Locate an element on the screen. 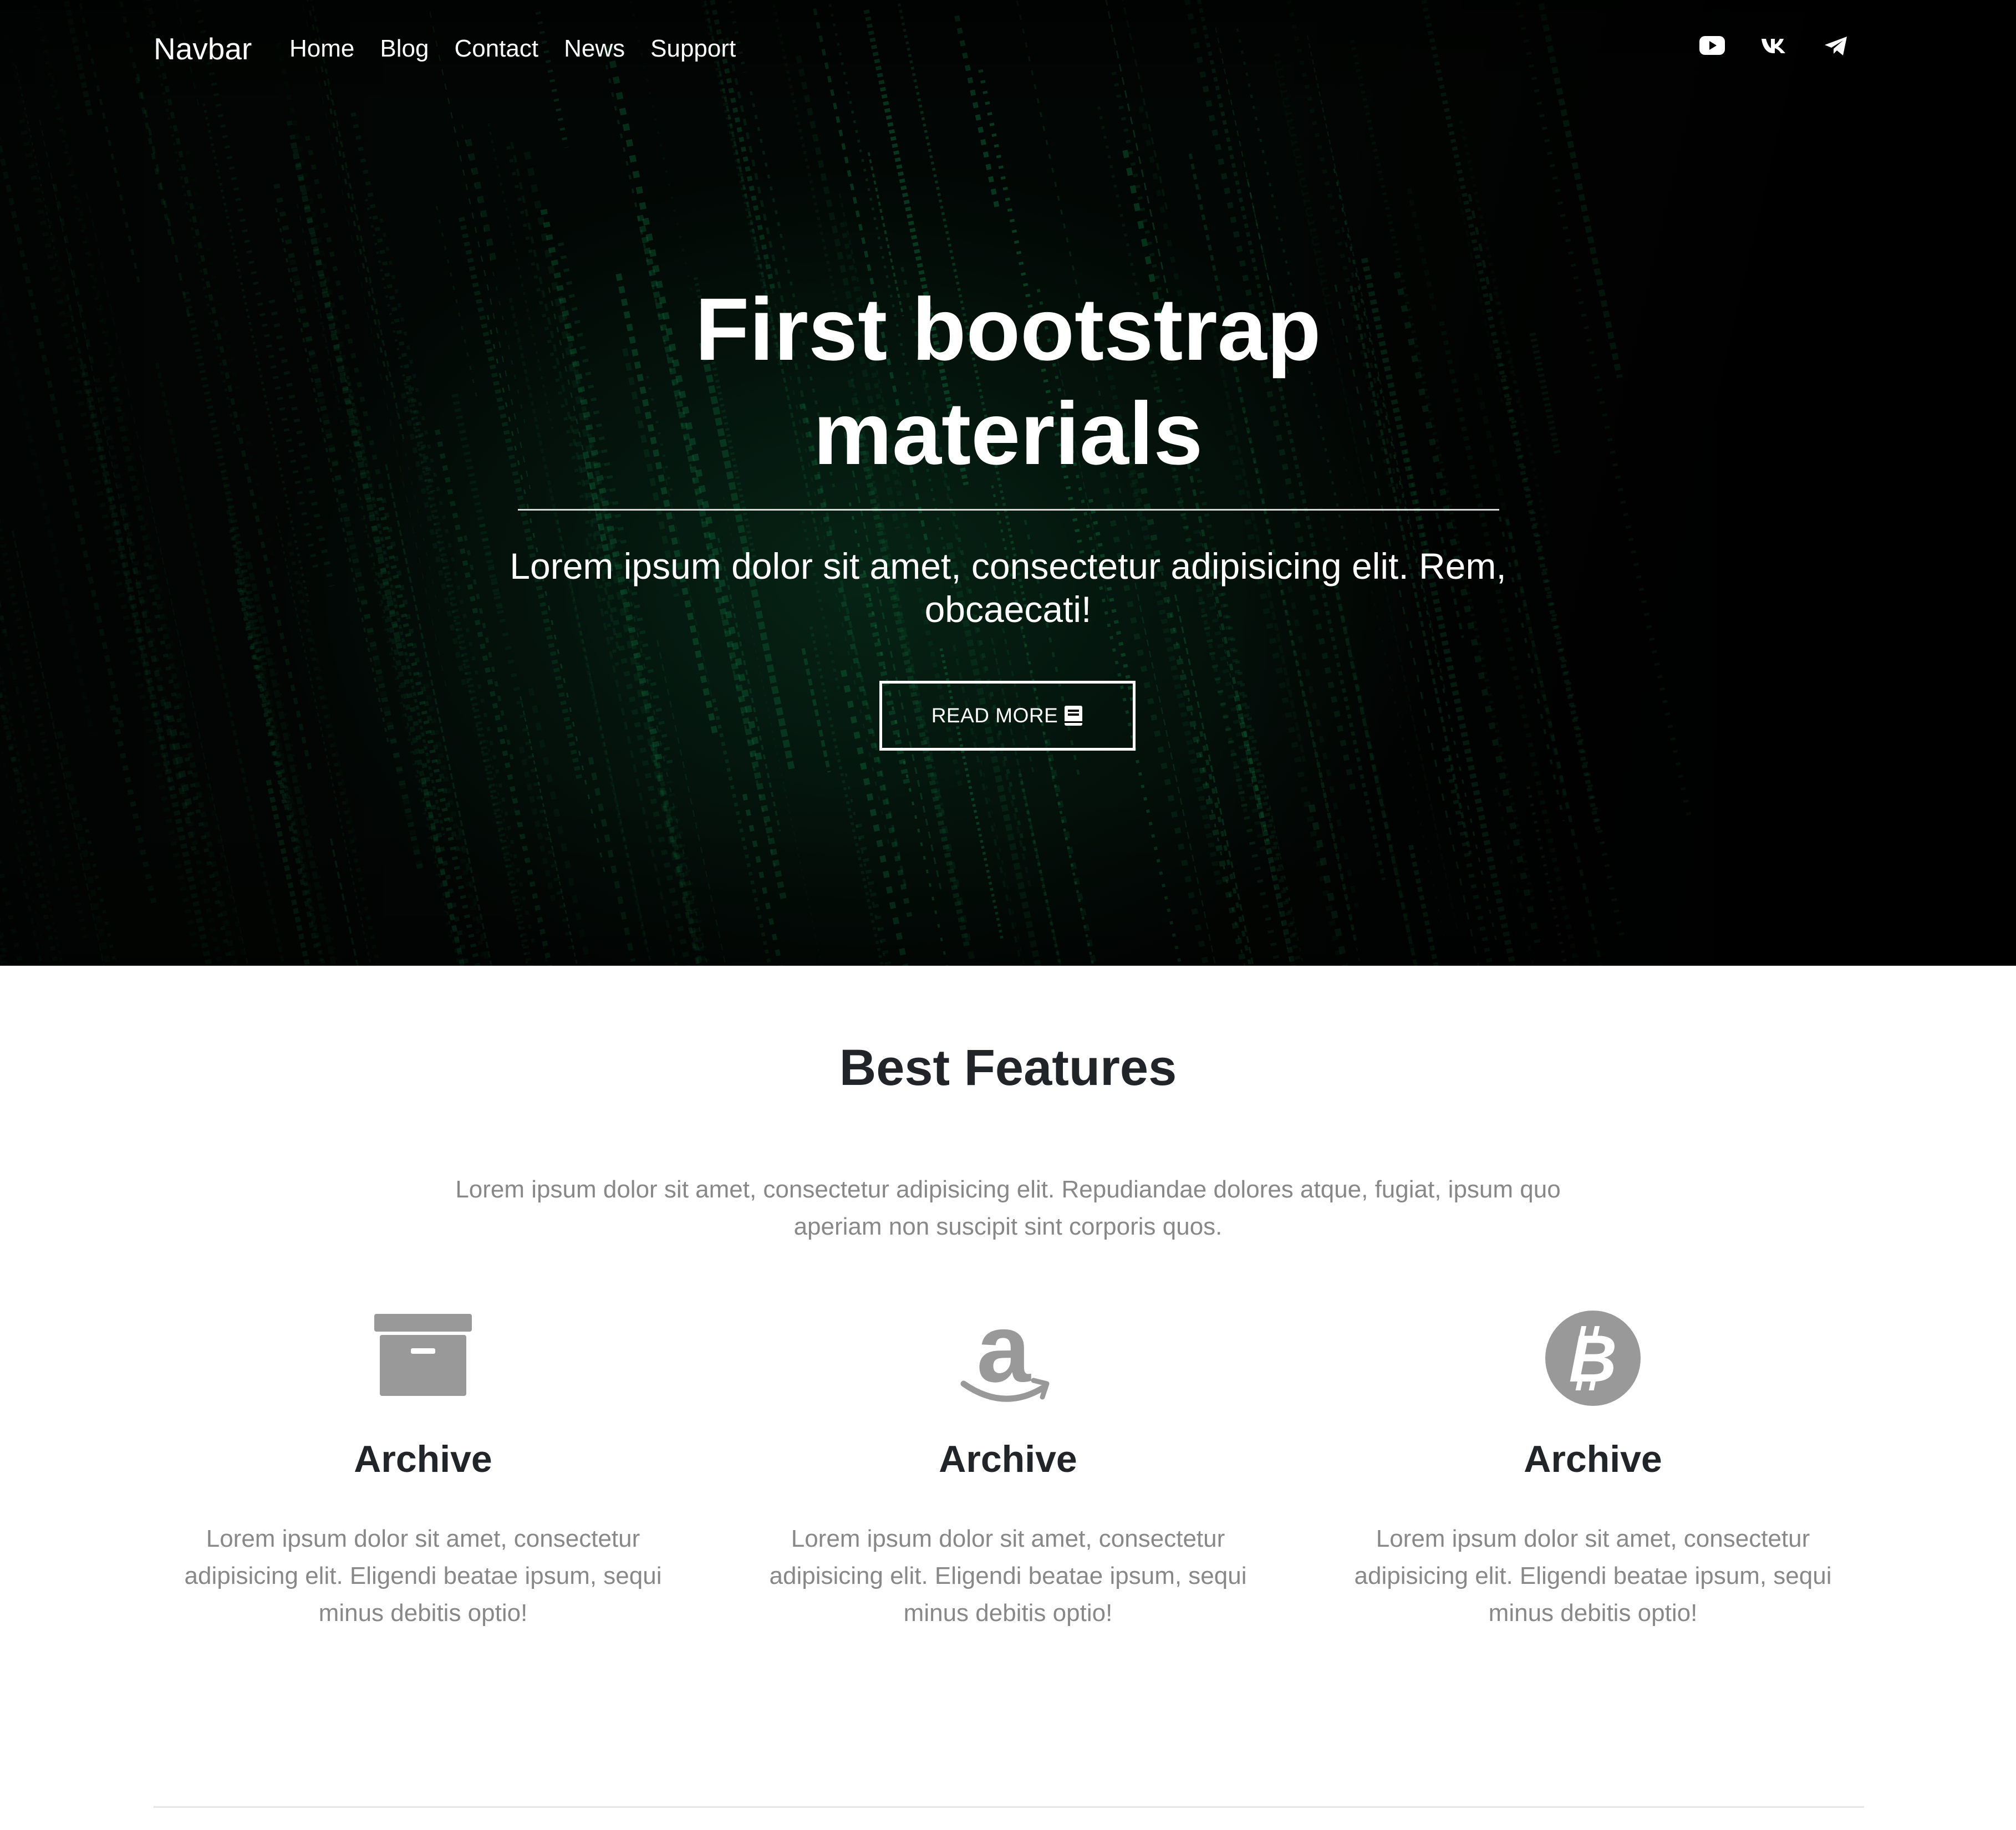 The image size is (2016, 1830). hero-divider is located at coordinates (1009, 510).